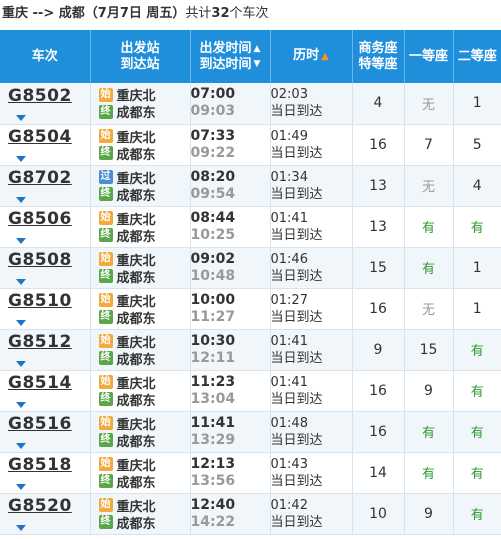 Image resolution: width=501 pixels, height=539 pixels. Describe the element at coordinates (378, 186) in the screenshot. I see `business-seat-count: 13` at that location.